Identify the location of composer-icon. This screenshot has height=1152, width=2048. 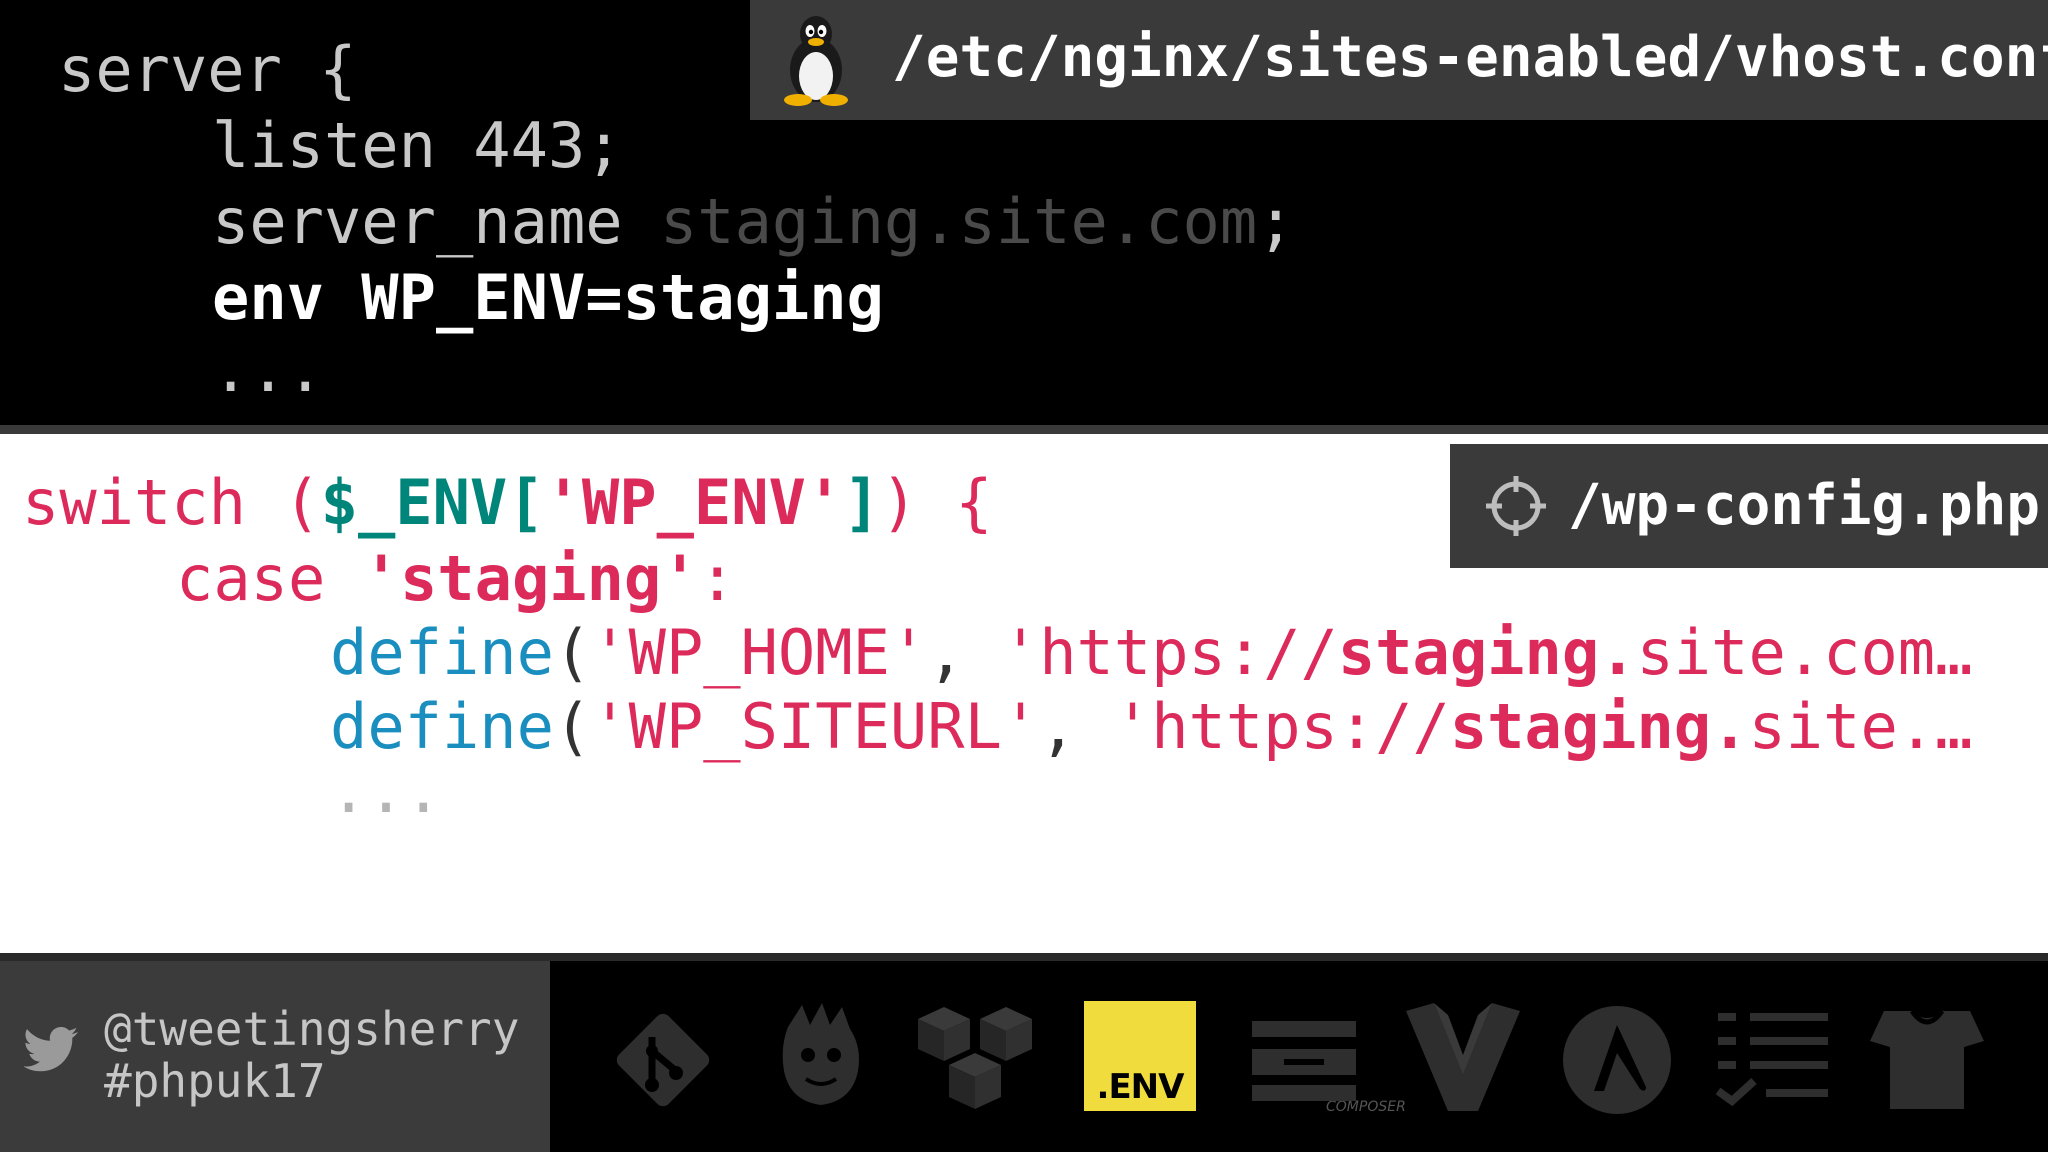
(821, 1060).